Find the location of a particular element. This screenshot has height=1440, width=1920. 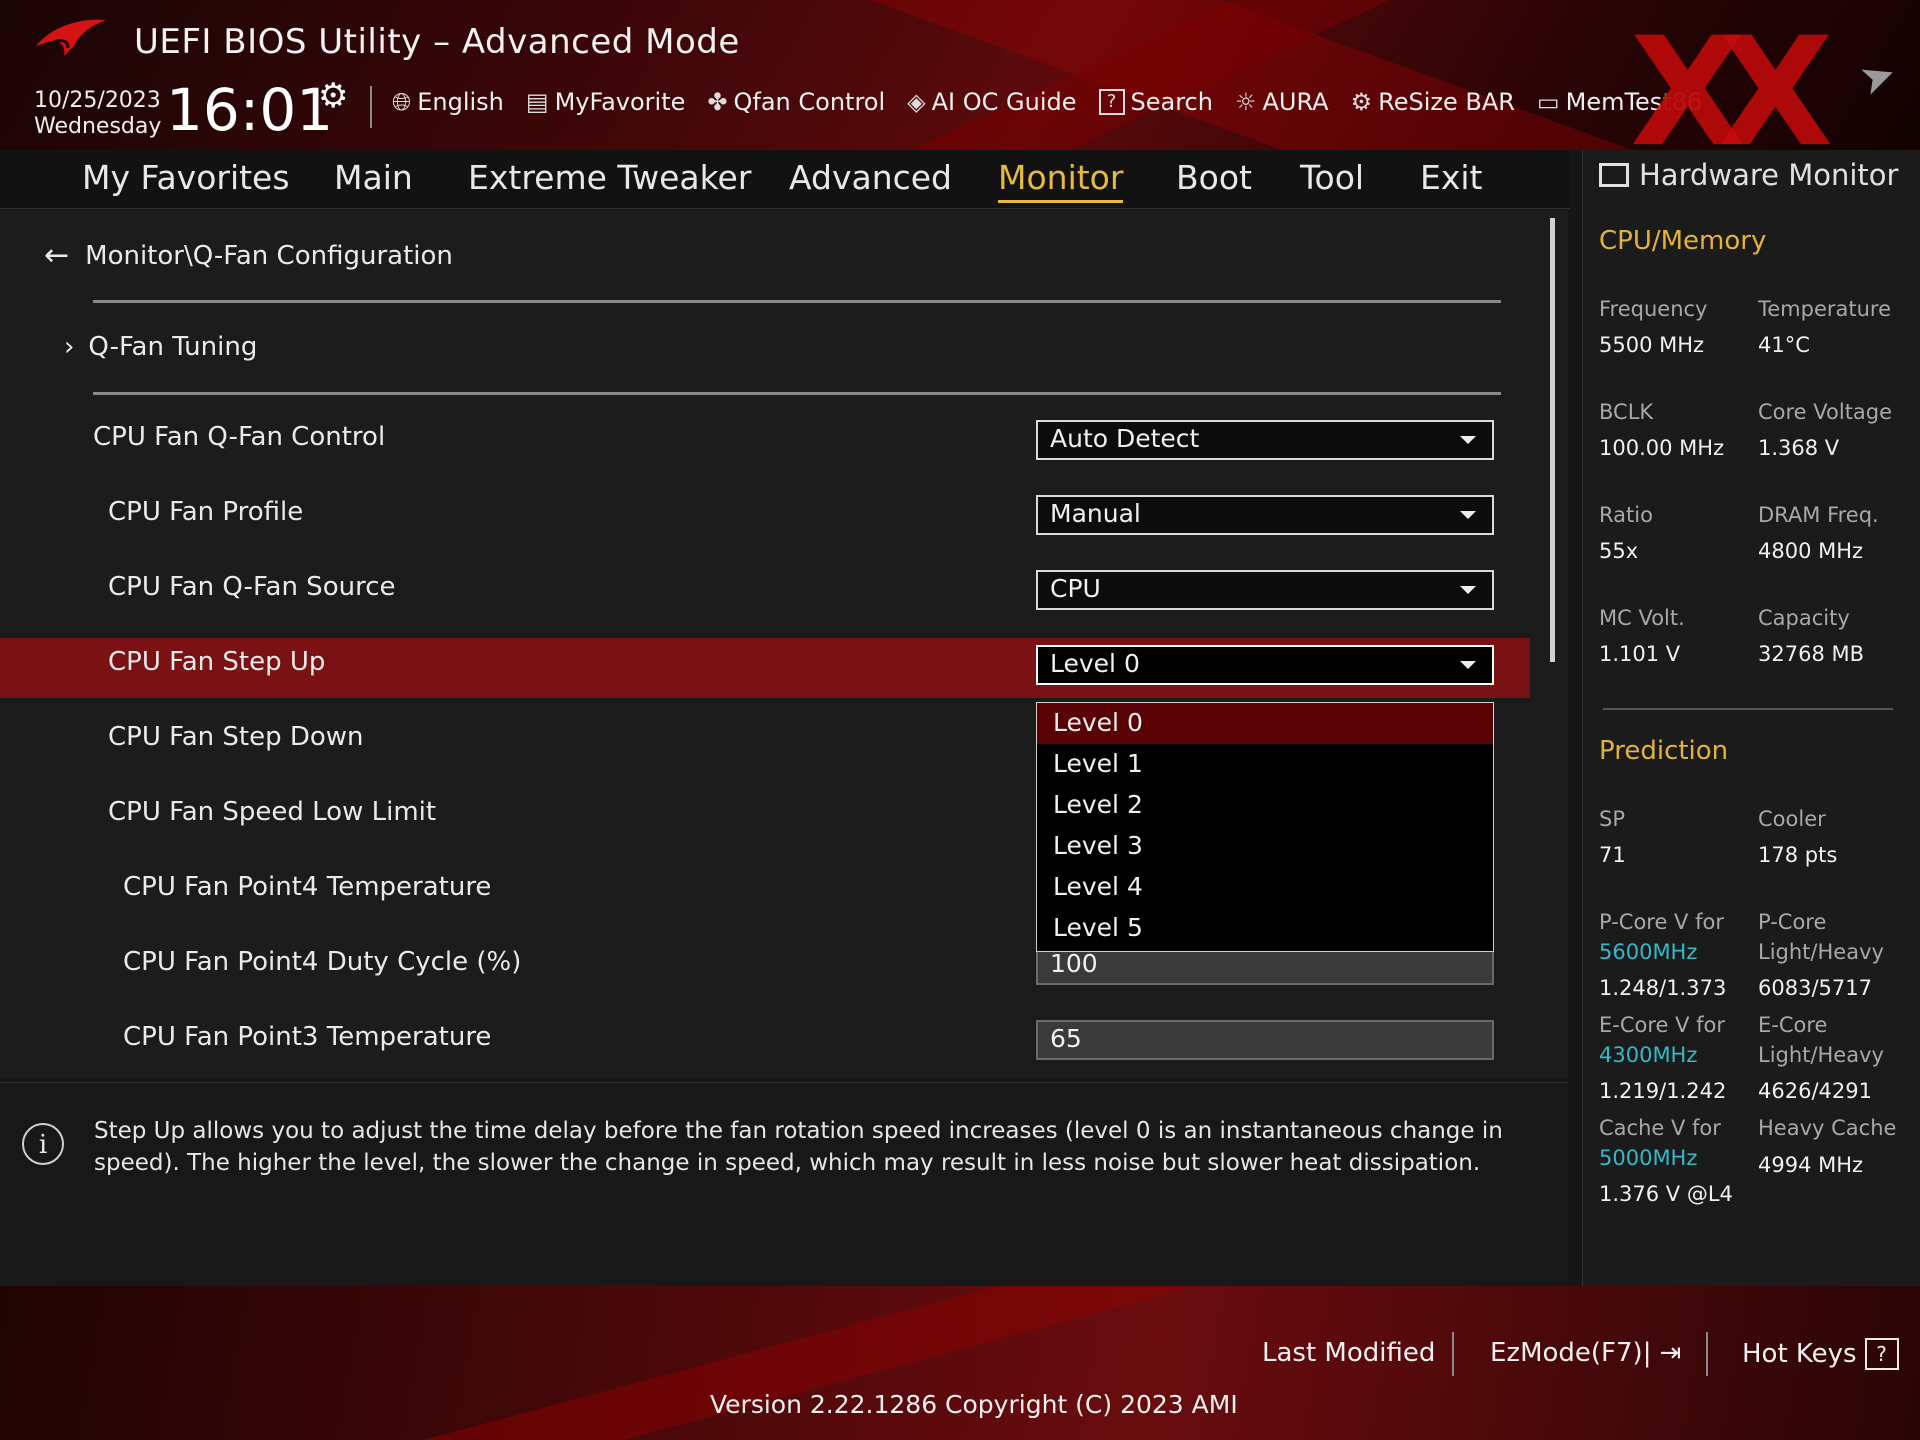

cpu-fan-q-fan-control-select: Auto Detect is located at coordinates (1265, 440).